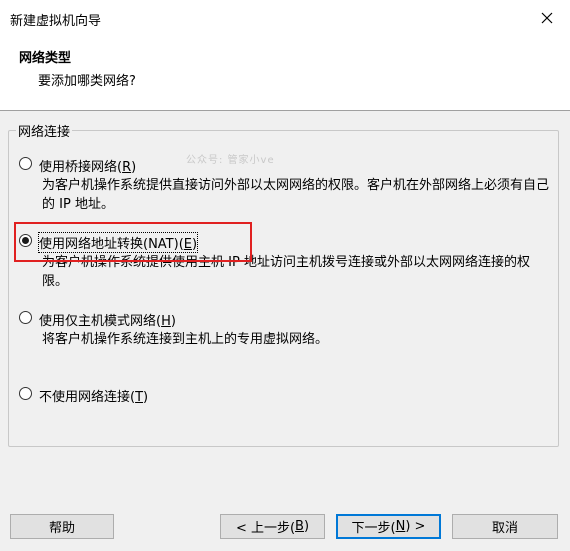 Image resolution: width=570 pixels, height=551 pixels. I want to click on page-title: 网络类型, so click(45, 58).